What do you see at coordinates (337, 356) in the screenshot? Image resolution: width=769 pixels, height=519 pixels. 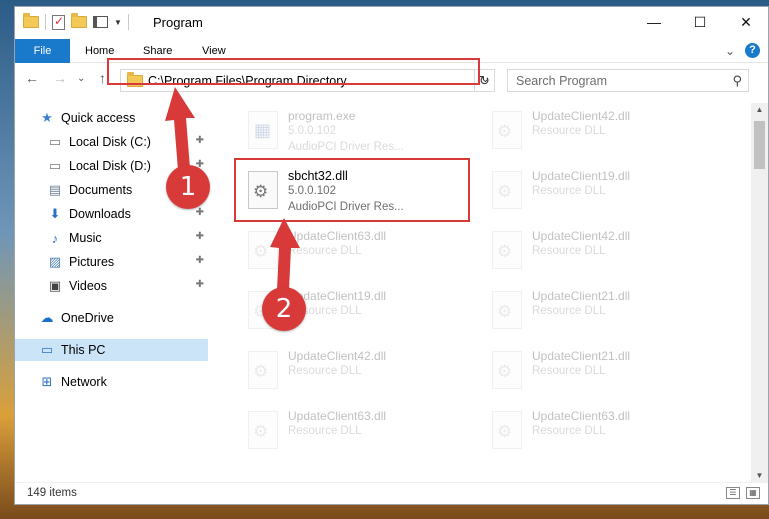 I see `file-name: UpdateClient42.dll` at bounding box center [337, 356].